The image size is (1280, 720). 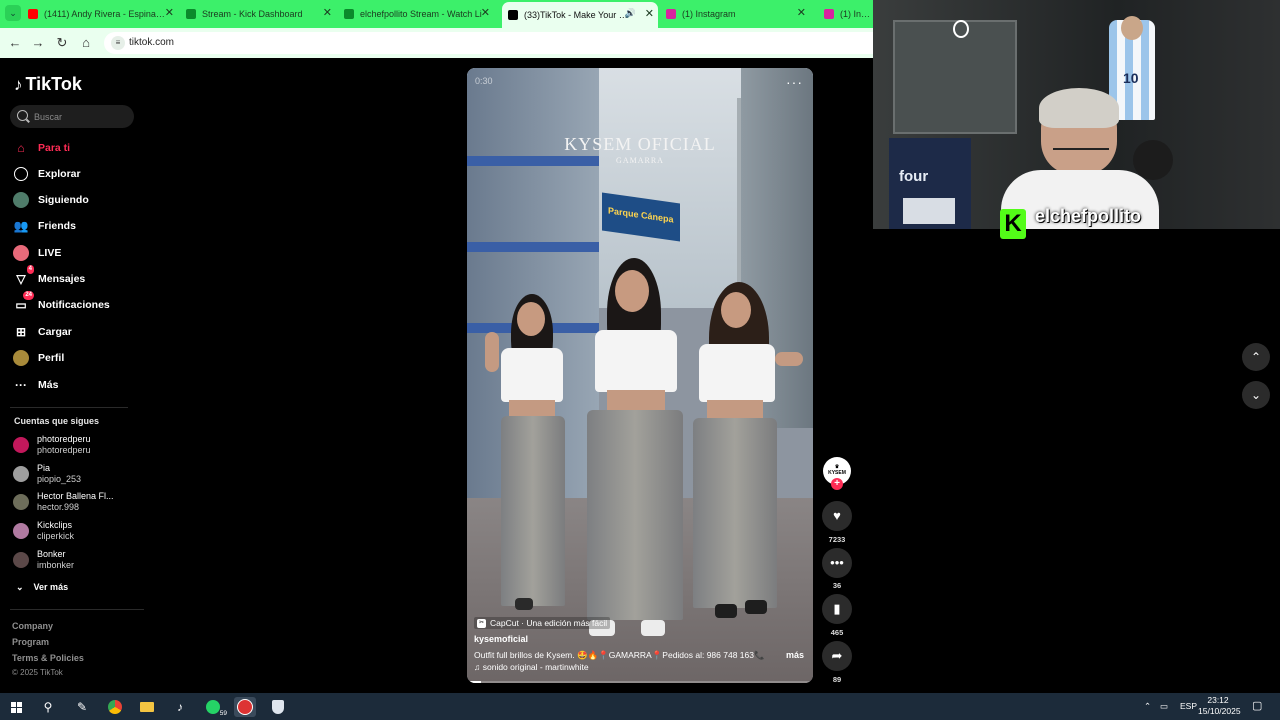 I want to click on tiktok-app-icon: ♪, so click(x=180, y=707).